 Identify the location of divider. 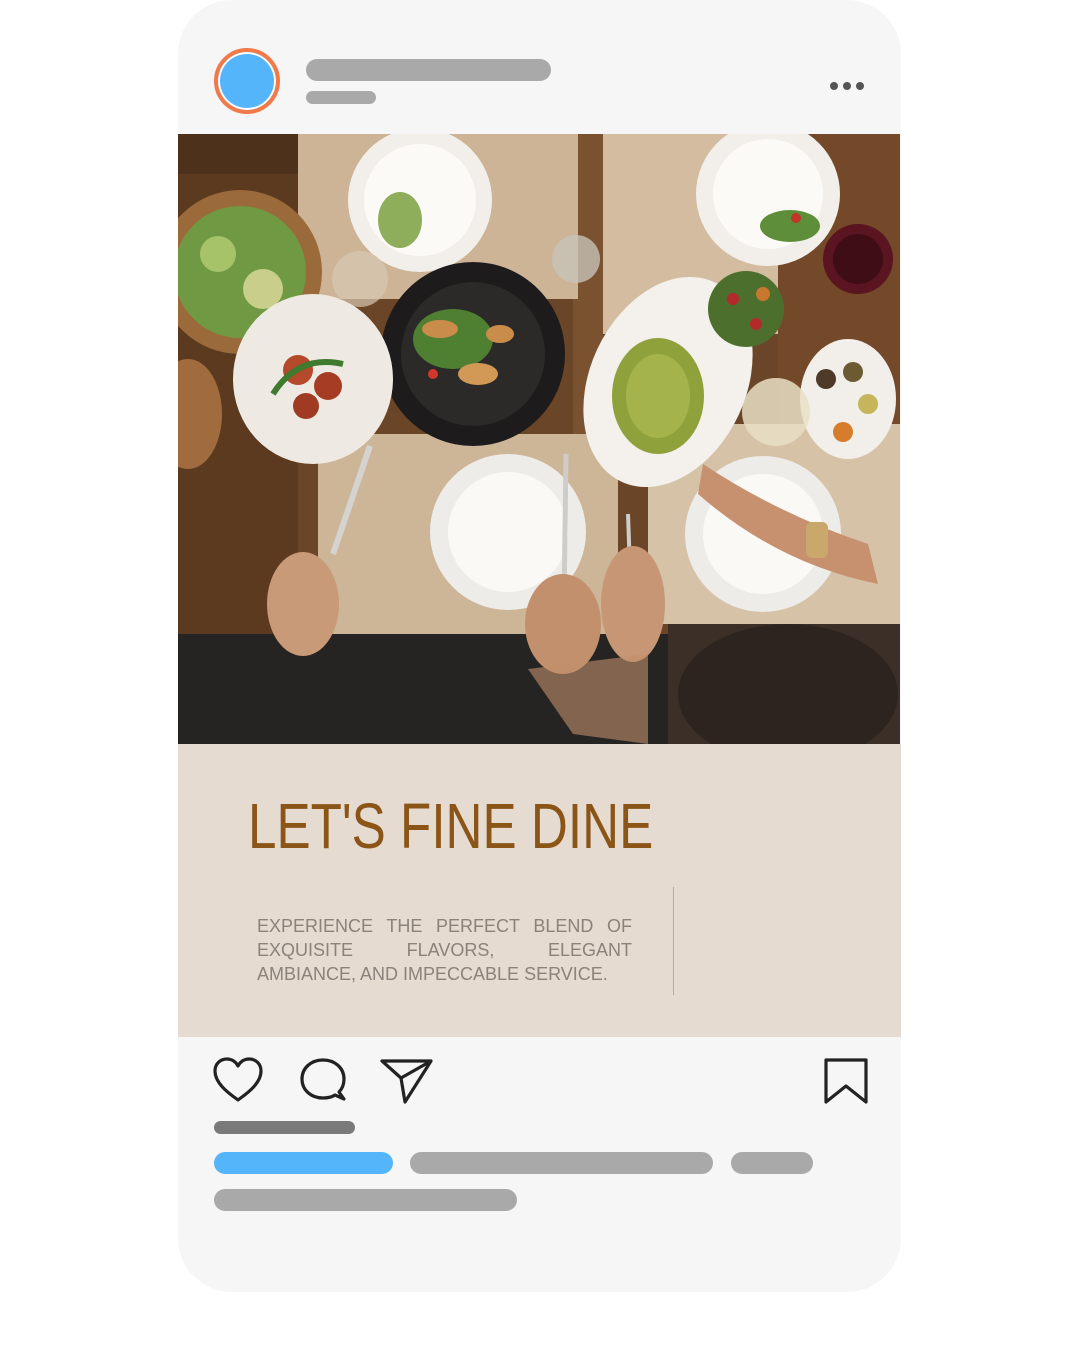
(673, 941).